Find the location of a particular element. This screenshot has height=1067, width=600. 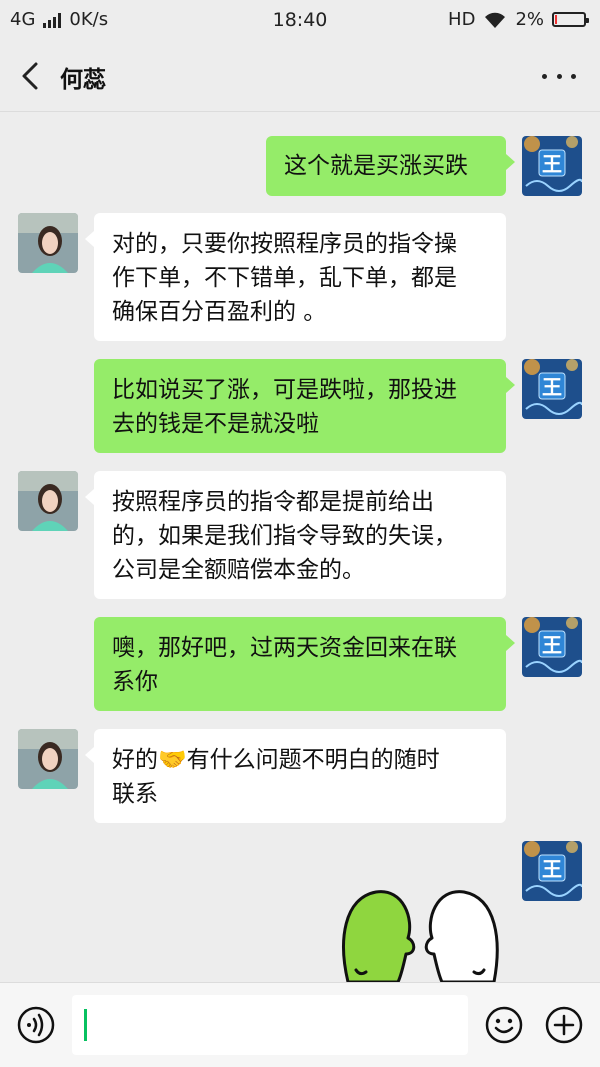

message-bubble-outgoing: 噢，那好吧，过两天资金回来在联 系你 is located at coordinates (304, 664).